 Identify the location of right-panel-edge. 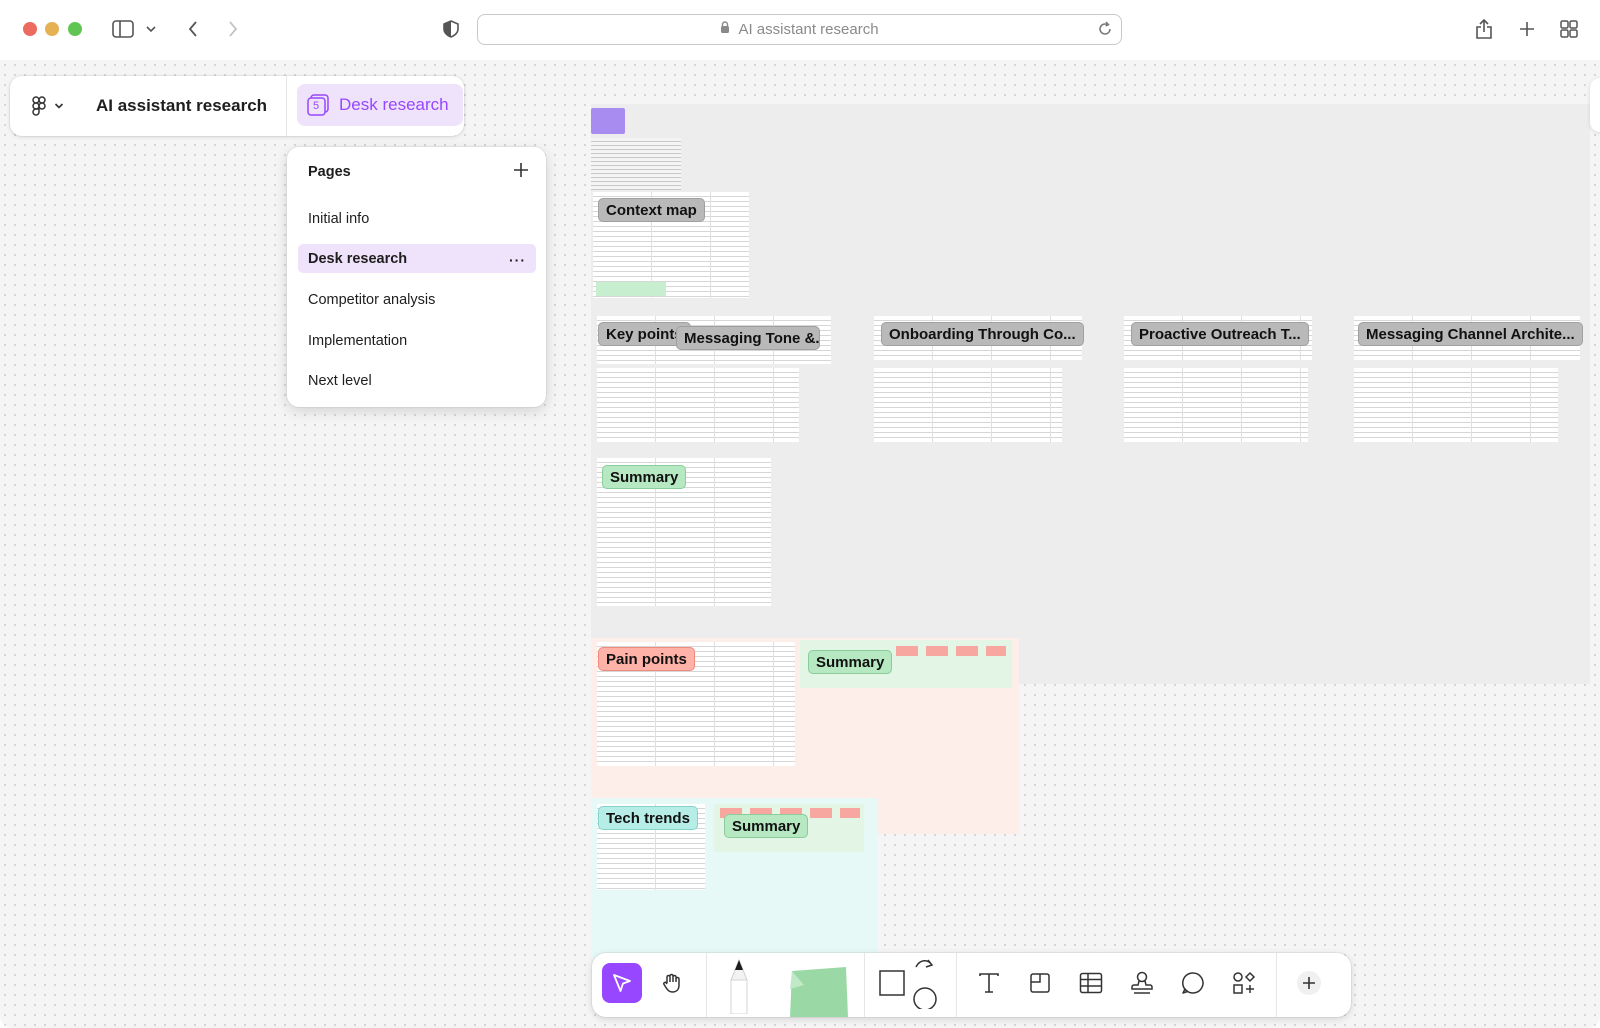
(1595, 105).